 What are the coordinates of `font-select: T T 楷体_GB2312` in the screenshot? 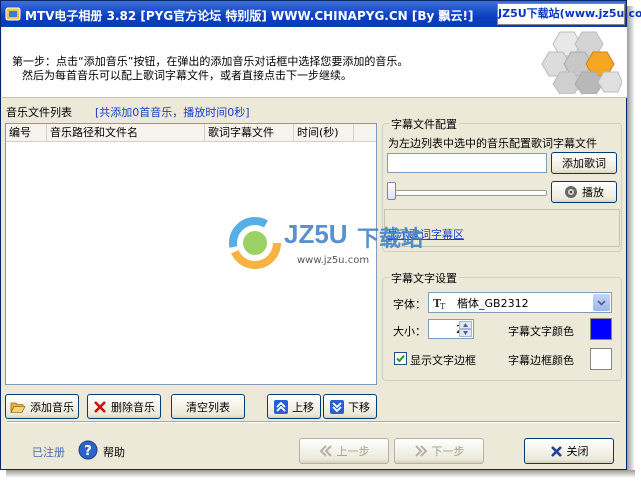 It's located at (520, 302).